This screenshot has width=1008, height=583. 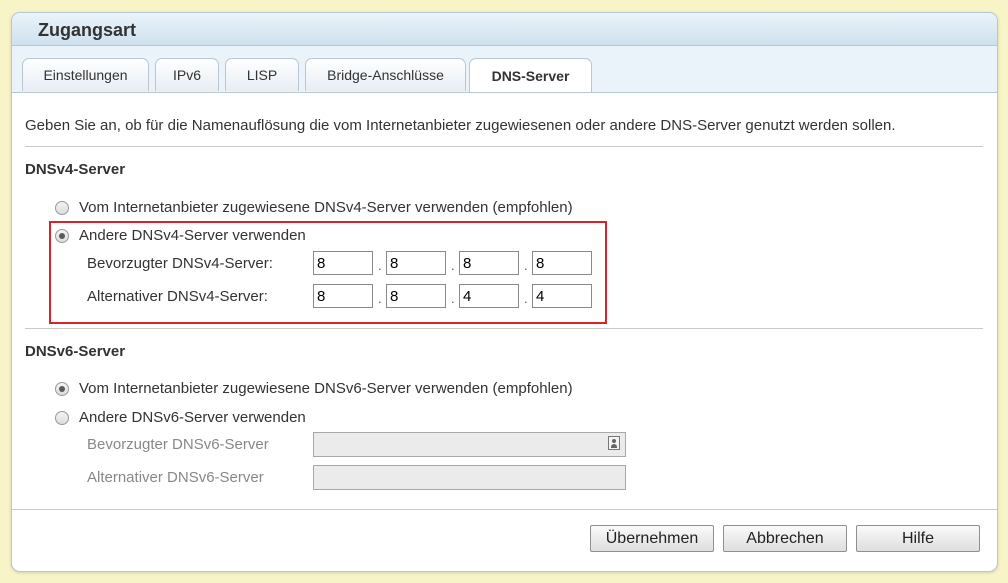 I want to click on panel-title: Zugangsart, so click(x=87, y=30).